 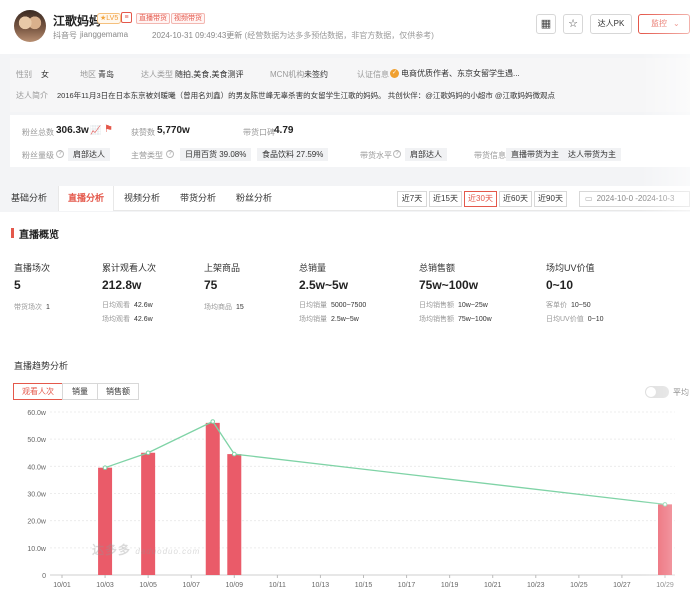 I want to click on chevron-down-icon: ⌄, so click(x=676, y=23).